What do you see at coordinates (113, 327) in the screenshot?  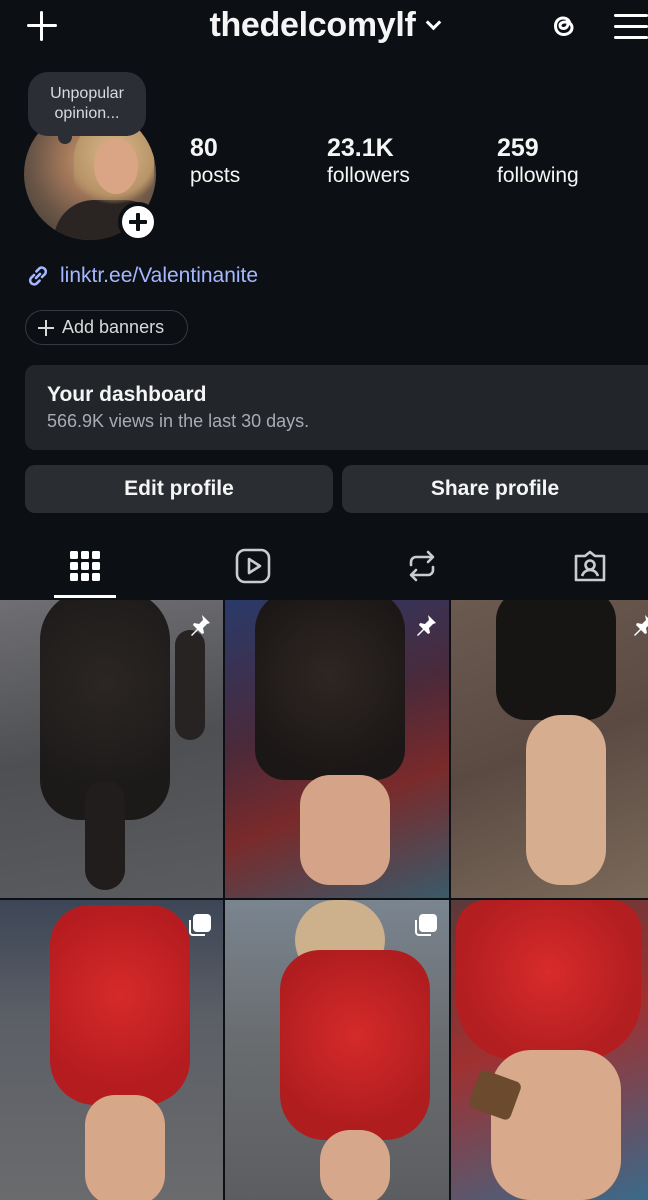 I see `add-banners-label: Add banners` at bounding box center [113, 327].